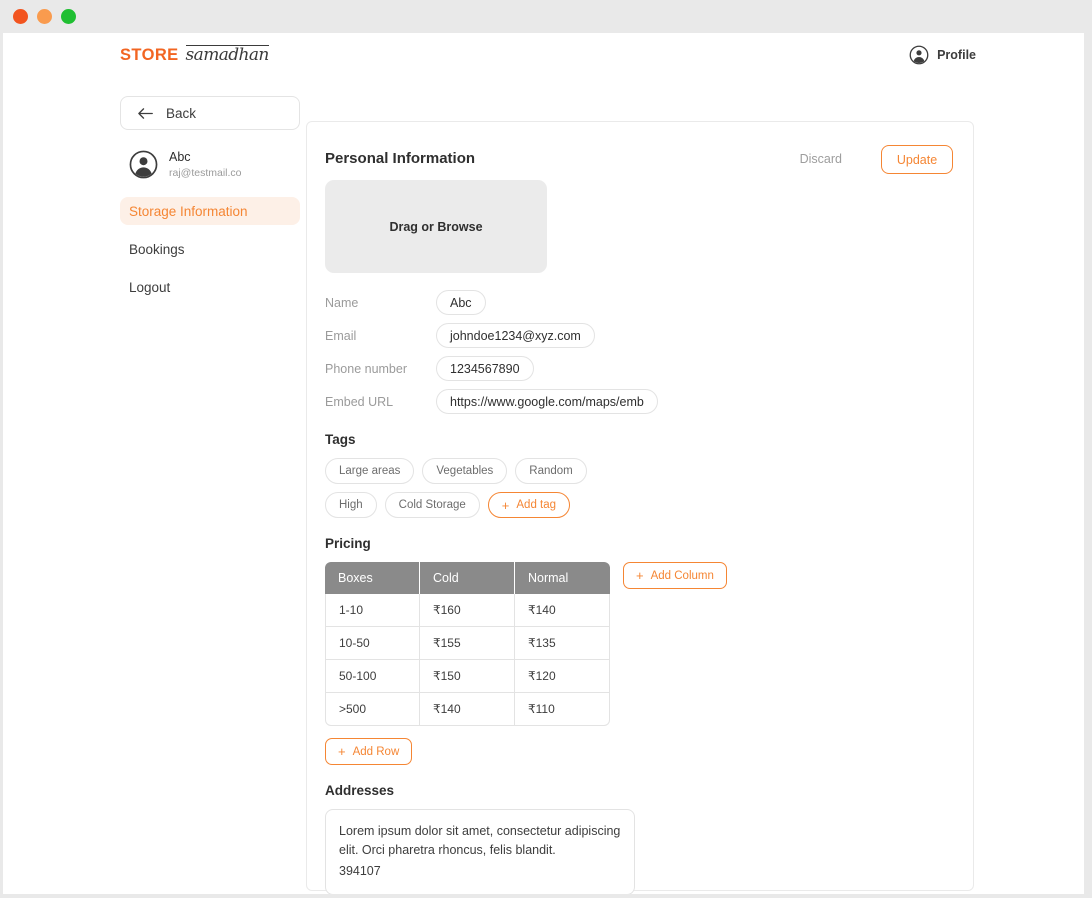 This screenshot has width=1092, height=898. I want to click on cell-normal: ₹110, so click(562, 709).